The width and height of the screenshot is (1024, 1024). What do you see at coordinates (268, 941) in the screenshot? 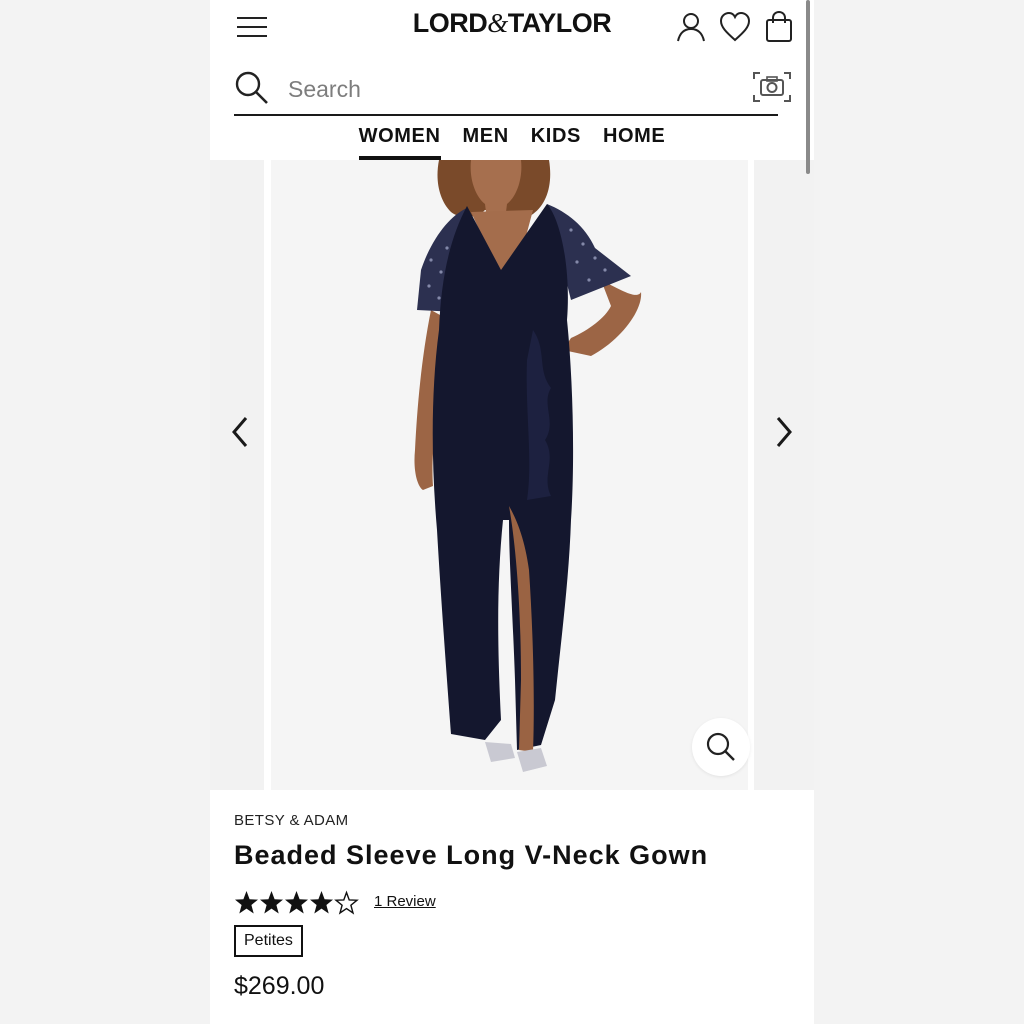
I see `size-category-badge: Petites` at bounding box center [268, 941].